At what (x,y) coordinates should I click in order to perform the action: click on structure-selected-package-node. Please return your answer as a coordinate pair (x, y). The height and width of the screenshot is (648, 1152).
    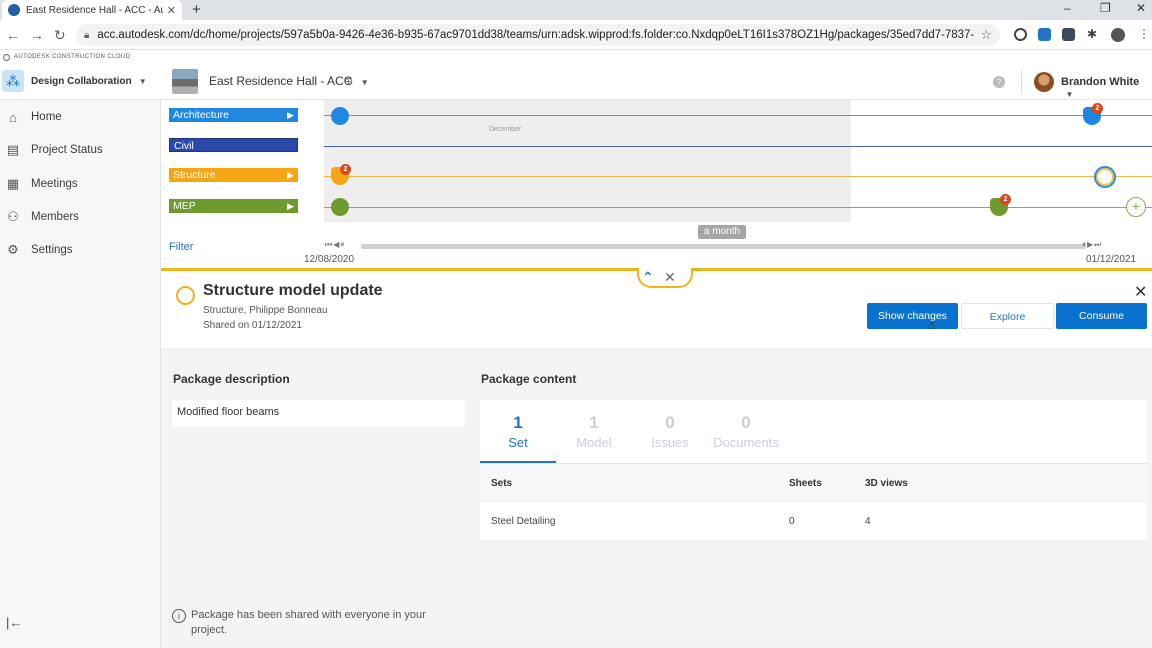
    Looking at the image, I should click on (1105, 177).